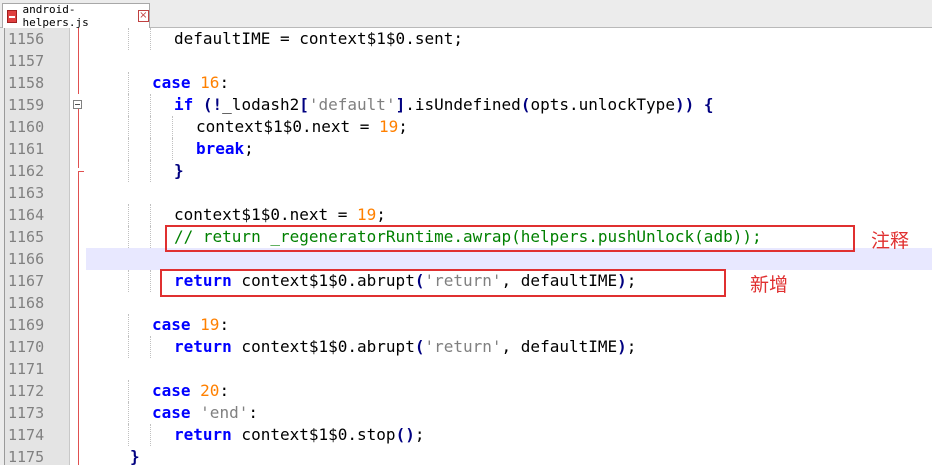  What do you see at coordinates (26, 39) in the screenshot?
I see `line-number: 1156` at bounding box center [26, 39].